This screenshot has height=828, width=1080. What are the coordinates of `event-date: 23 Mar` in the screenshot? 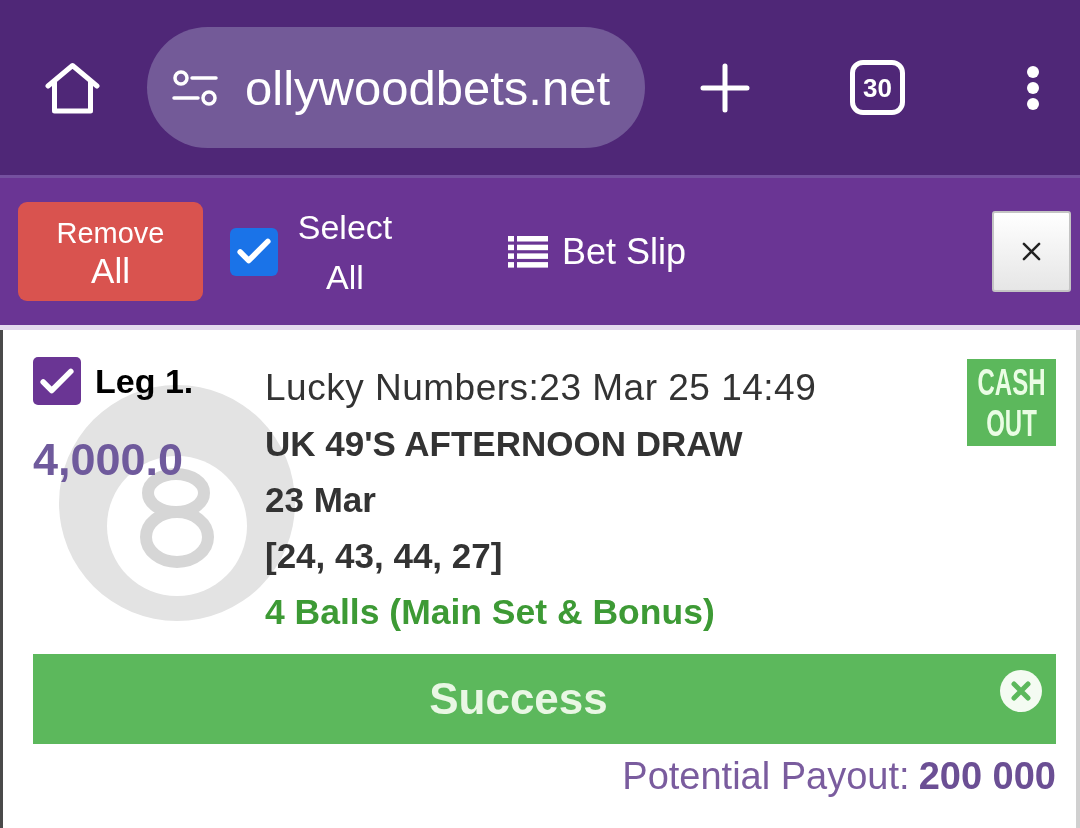 It's located at (320, 500).